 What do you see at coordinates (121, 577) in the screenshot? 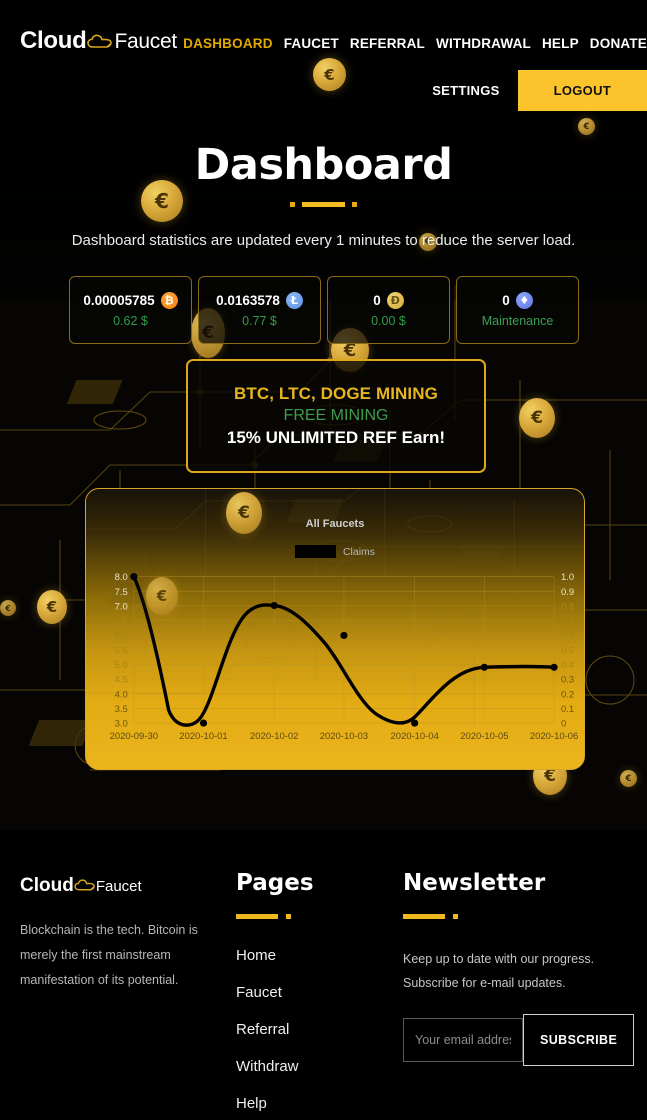
I see `svg-text: 8.0` at bounding box center [121, 577].